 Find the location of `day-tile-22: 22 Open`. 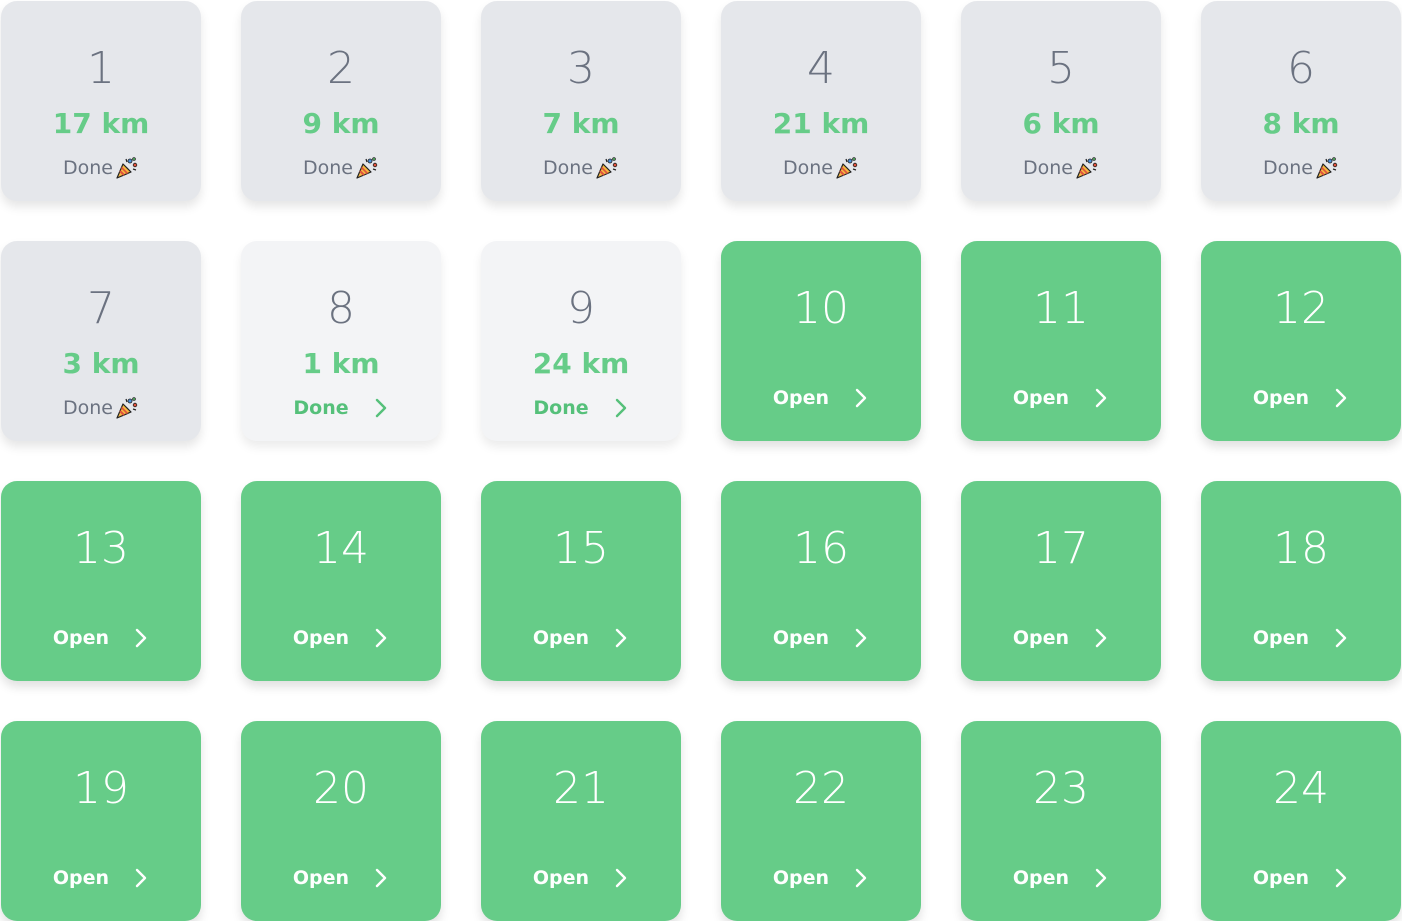

day-tile-22: 22 Open is located at coordinates (821, 821).